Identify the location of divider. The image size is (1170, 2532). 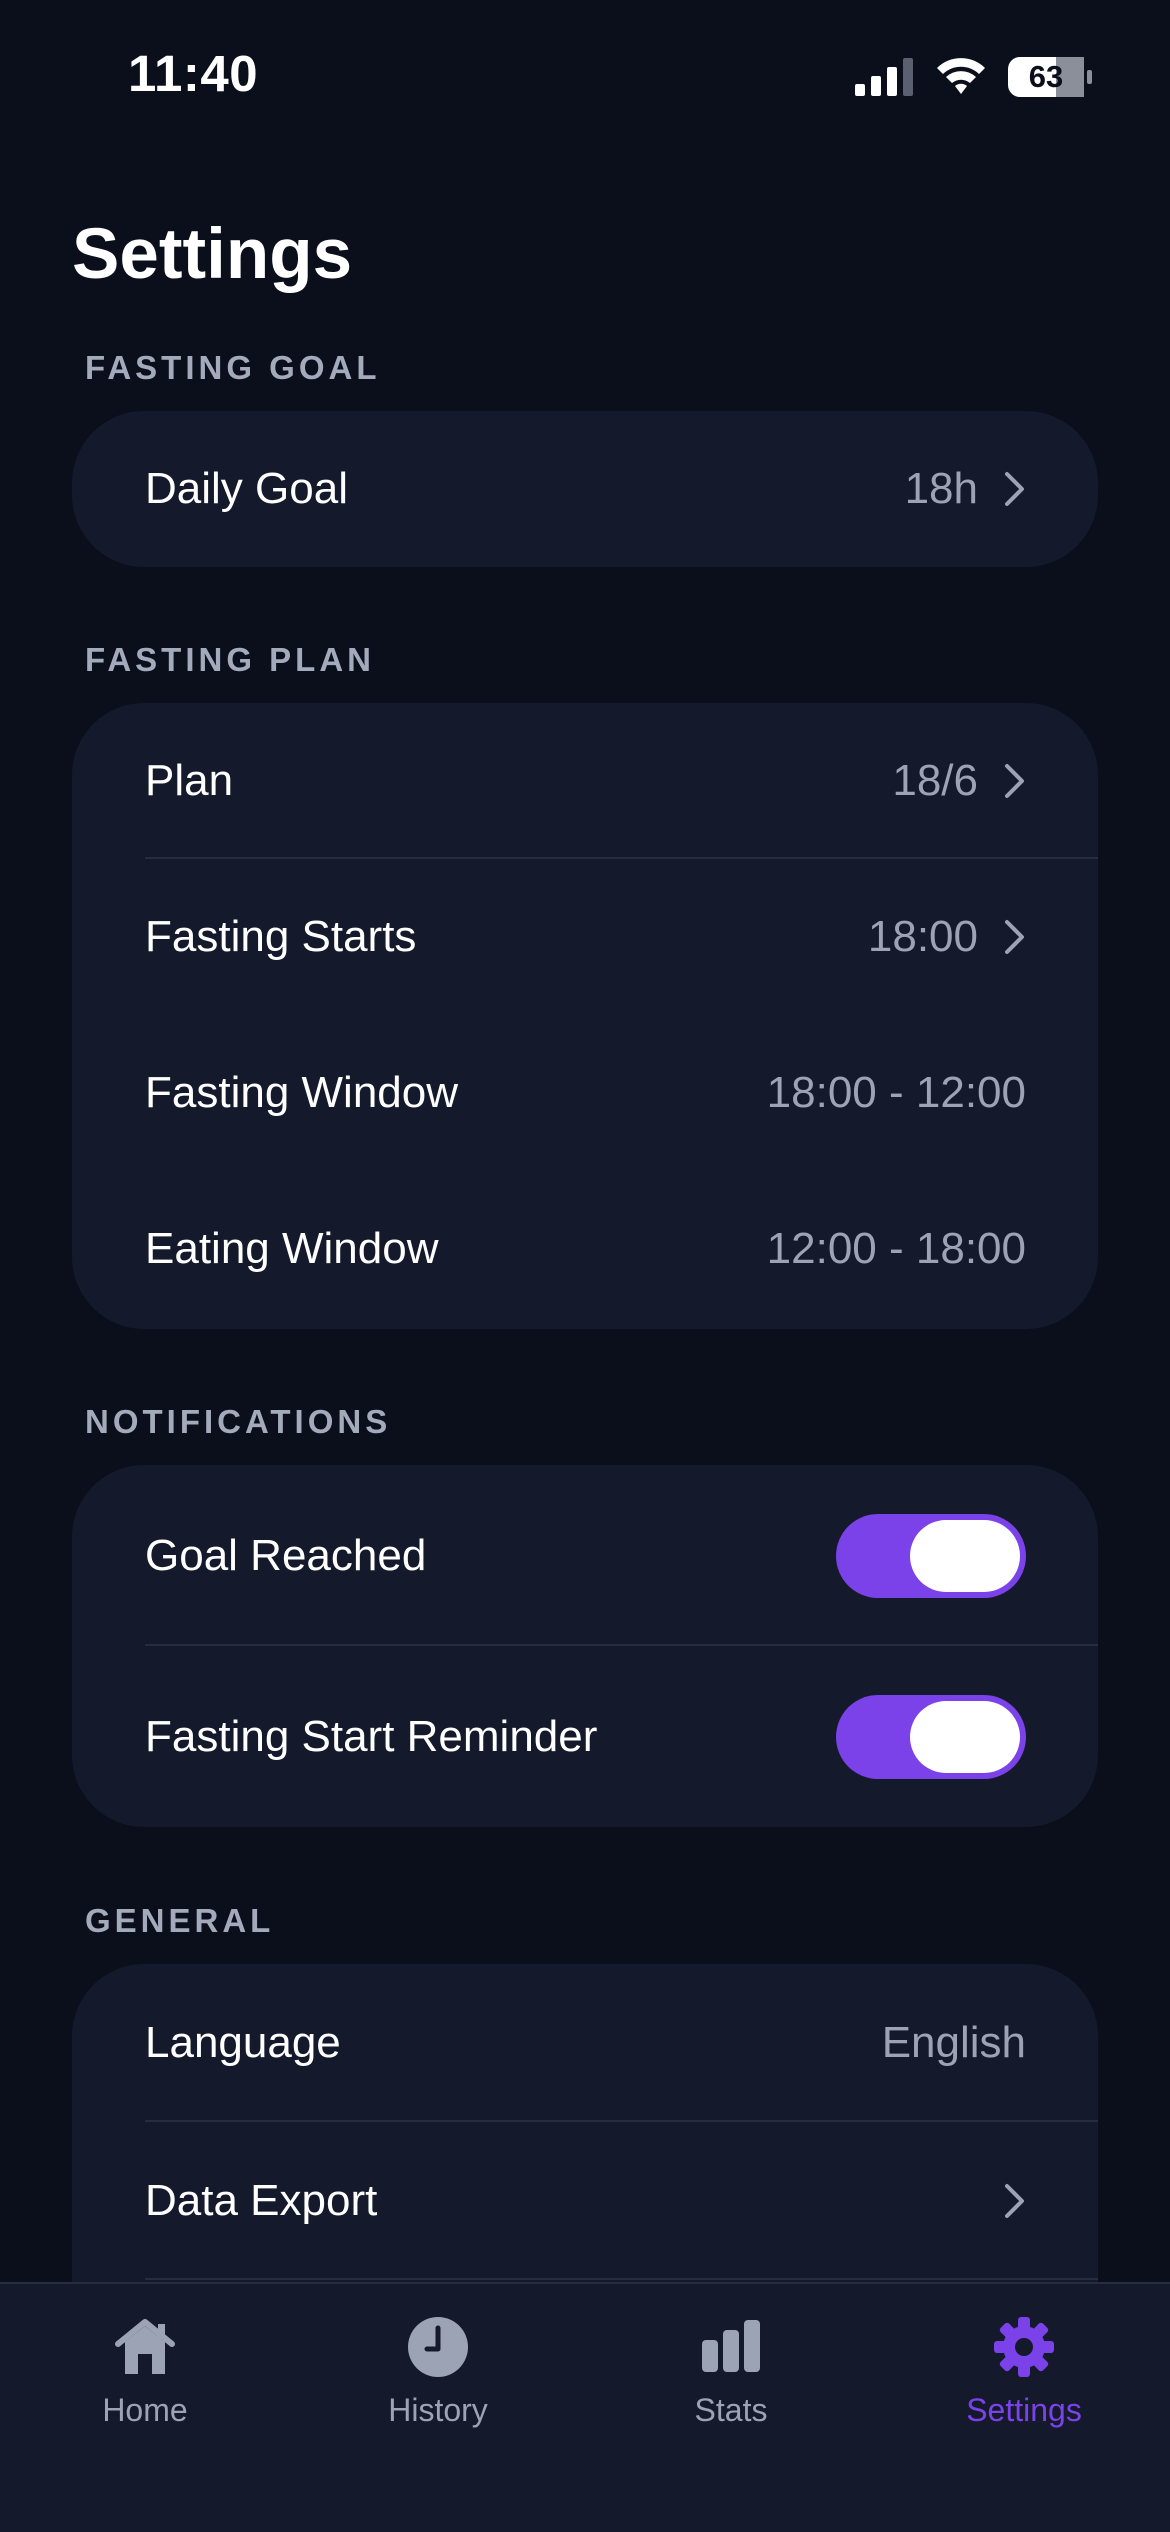
(621, 2279).